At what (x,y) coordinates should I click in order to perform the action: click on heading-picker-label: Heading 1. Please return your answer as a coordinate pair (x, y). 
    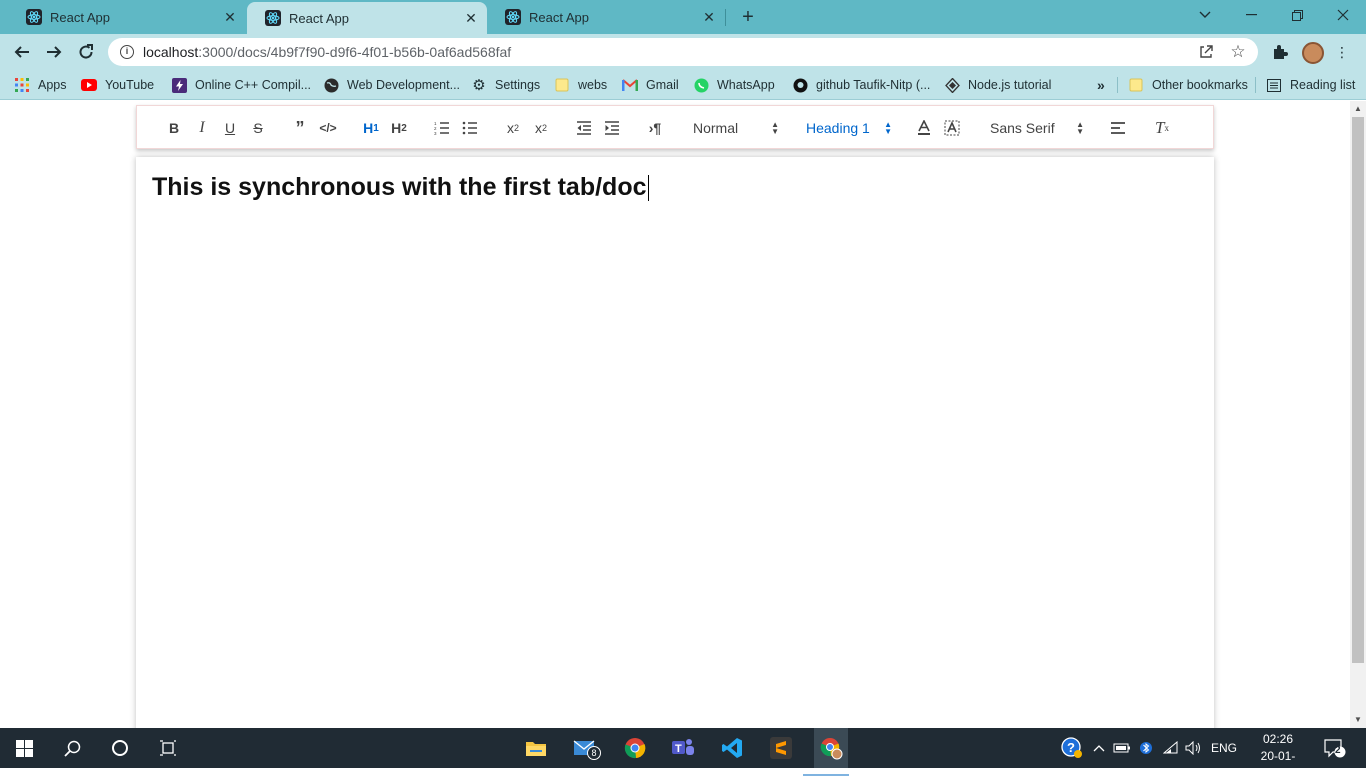
    Looking at the image, I should click on (838, 128).